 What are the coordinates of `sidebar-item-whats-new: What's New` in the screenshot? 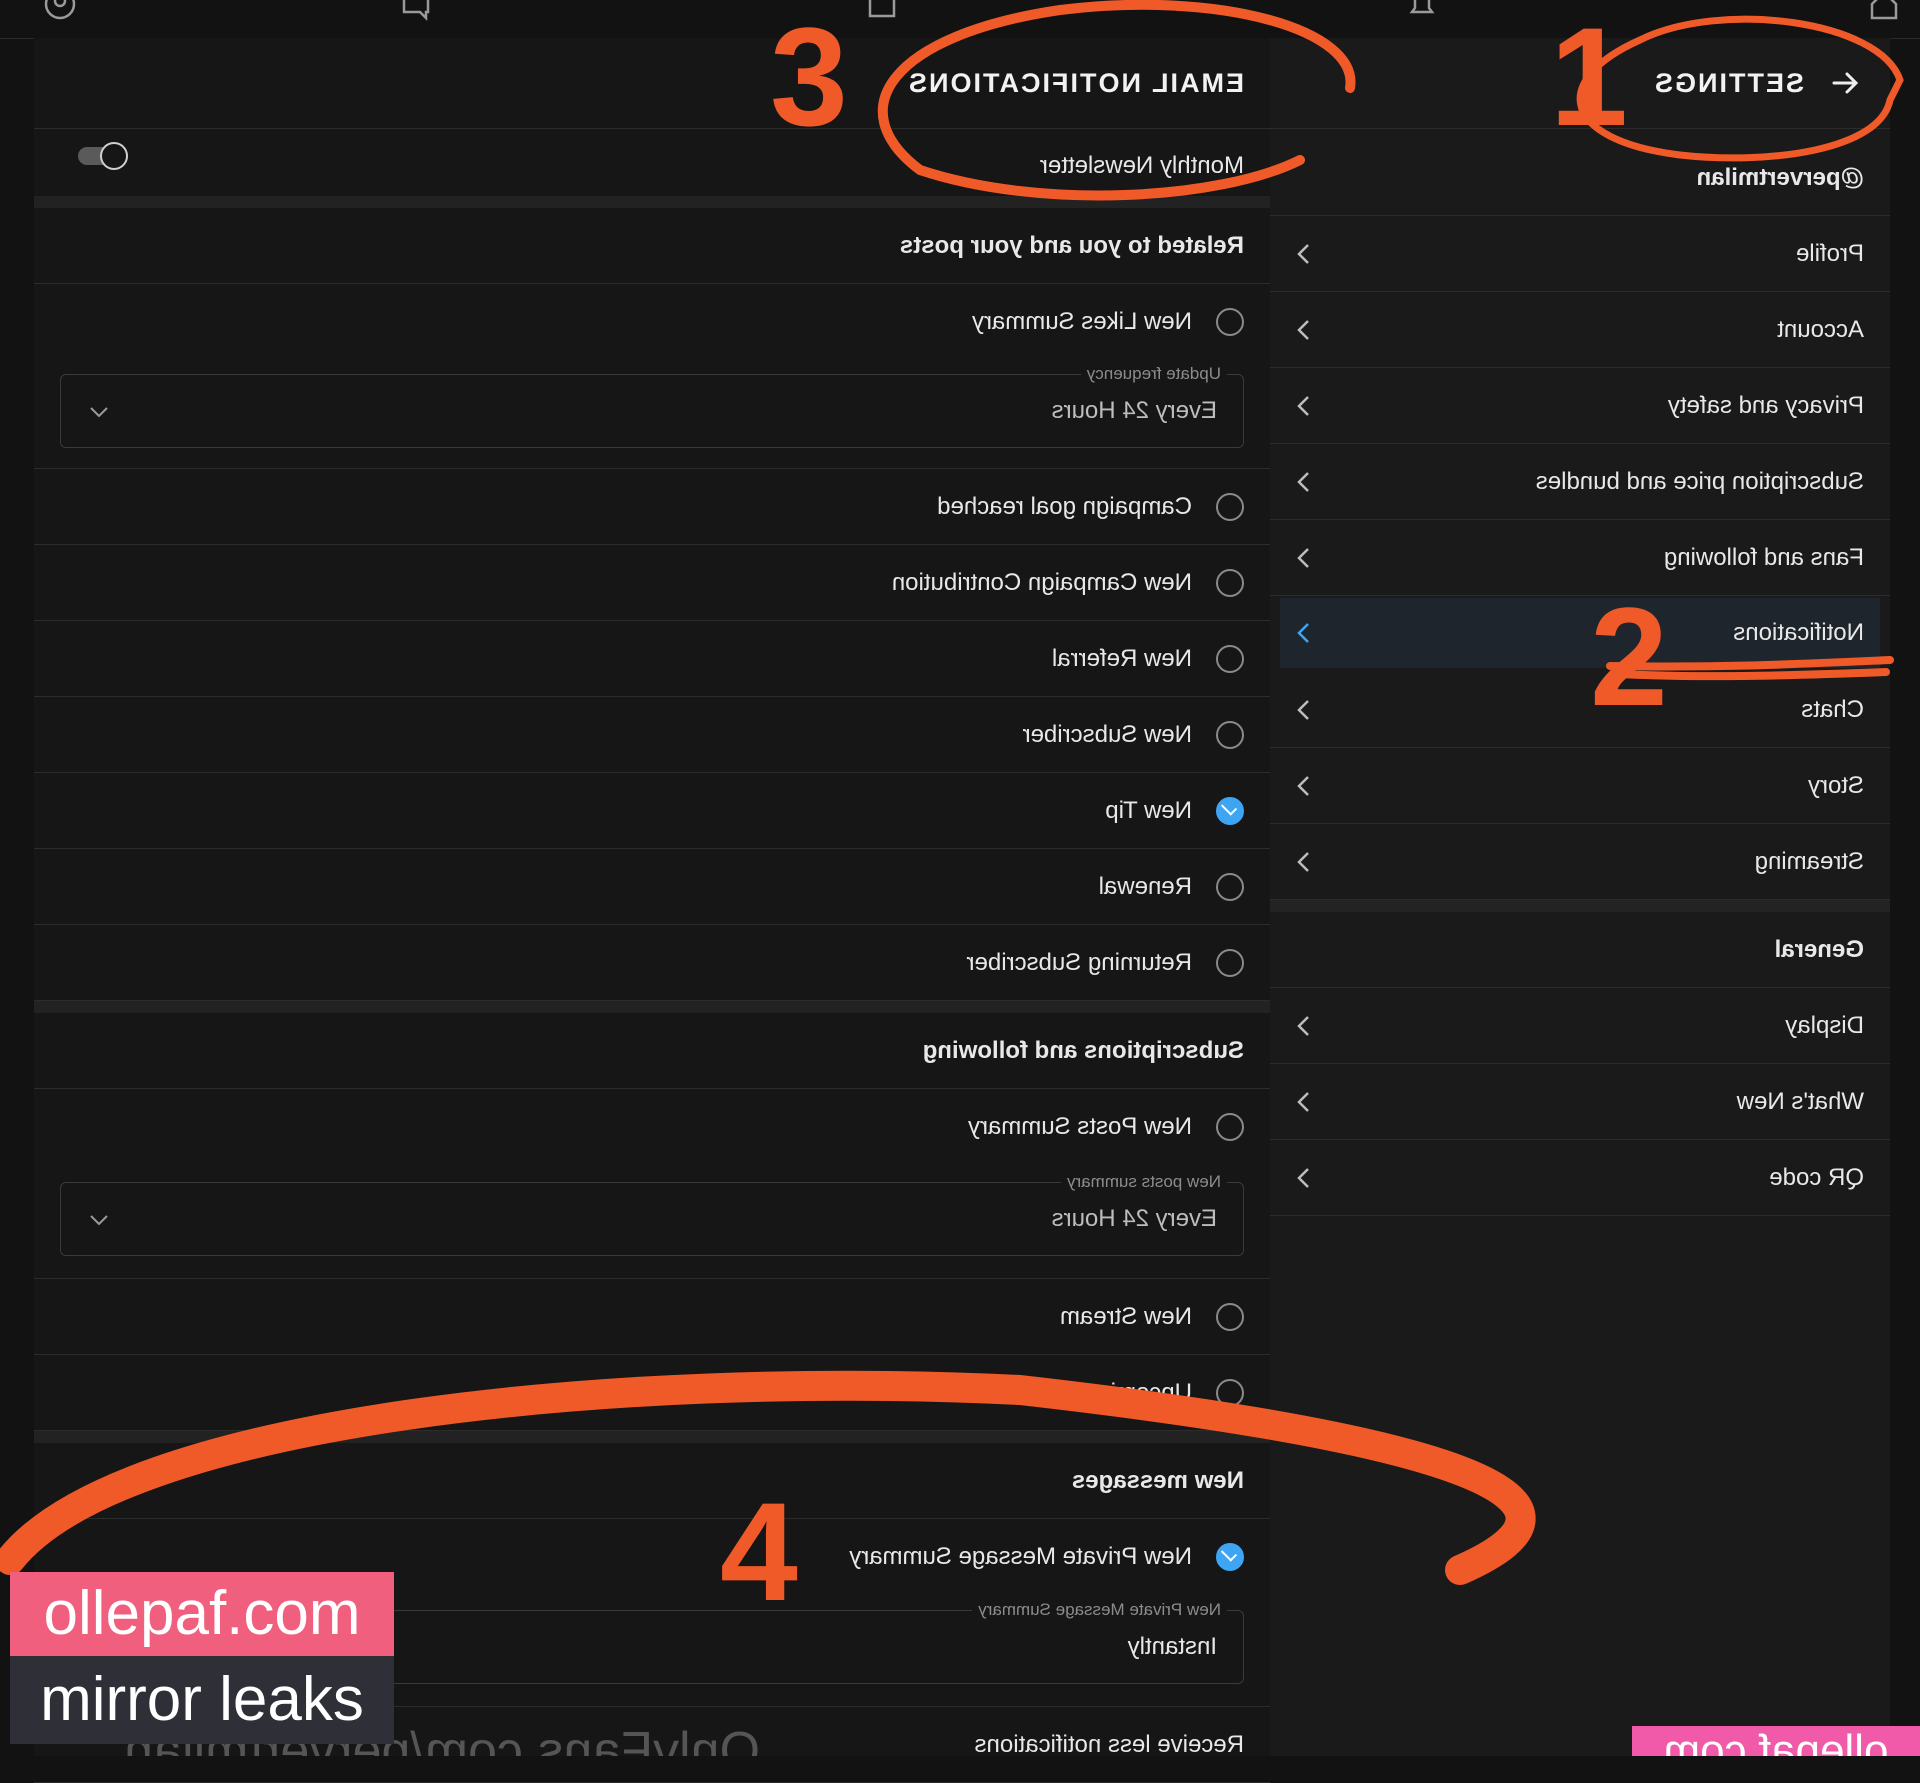 It's located at (1580, 1102).